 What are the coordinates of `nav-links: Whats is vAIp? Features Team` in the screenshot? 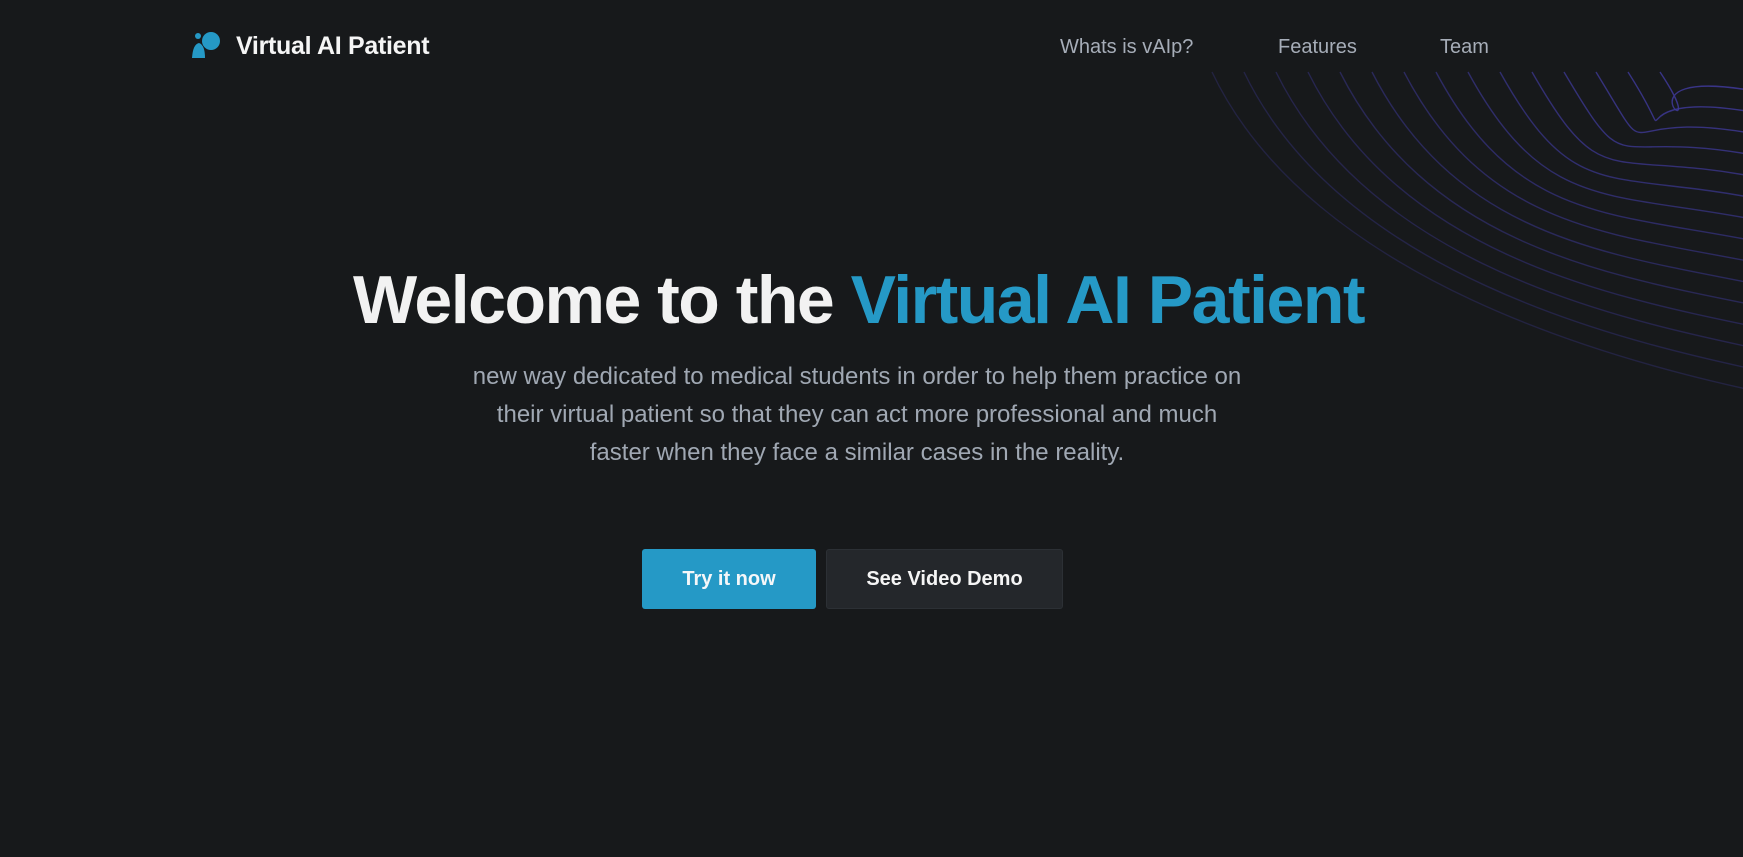 It's located at (871, 48).